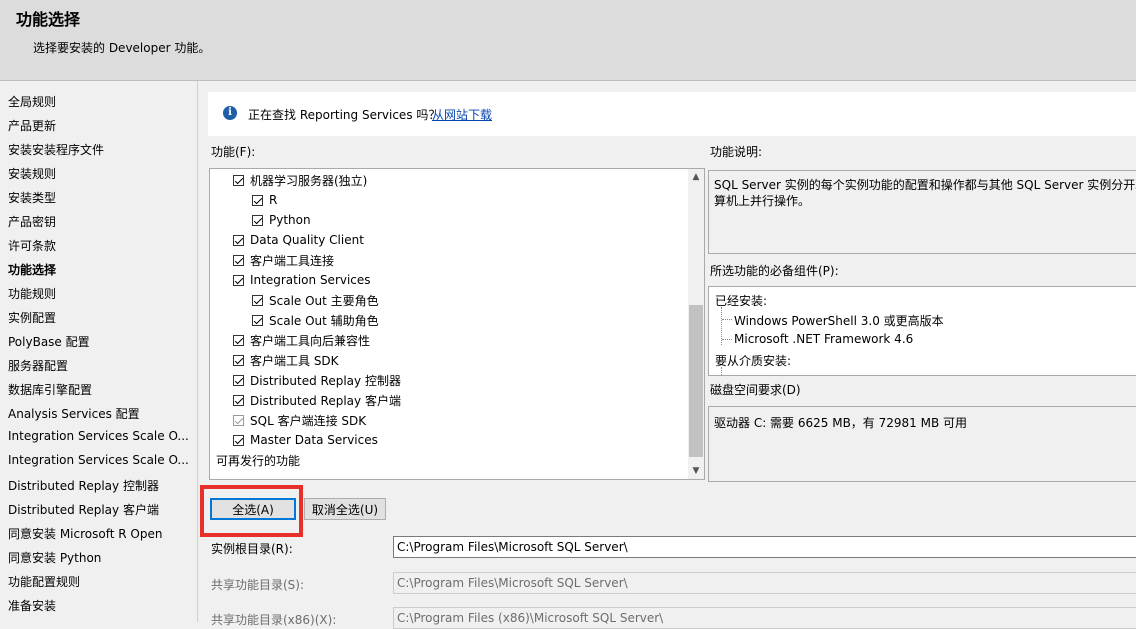 This screenshot has height=629, width=1136. Describe the element at coordinates (48, 19) in the screenshot. I see `page-title: 功能选择` at that location.